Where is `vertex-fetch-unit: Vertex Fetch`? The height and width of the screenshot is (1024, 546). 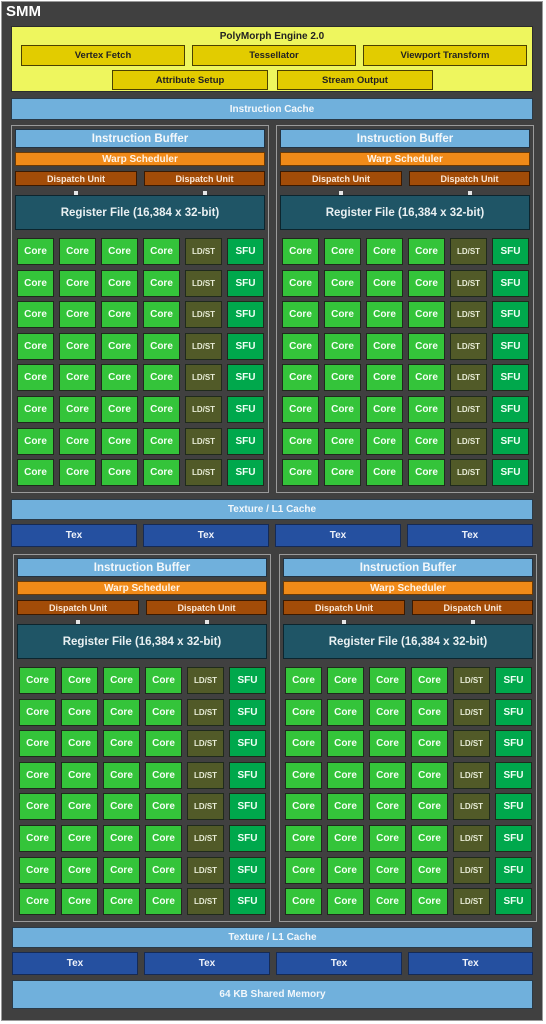 vertex-fetch-unit: Vertex Fetch is located at coordinates (103, 55).